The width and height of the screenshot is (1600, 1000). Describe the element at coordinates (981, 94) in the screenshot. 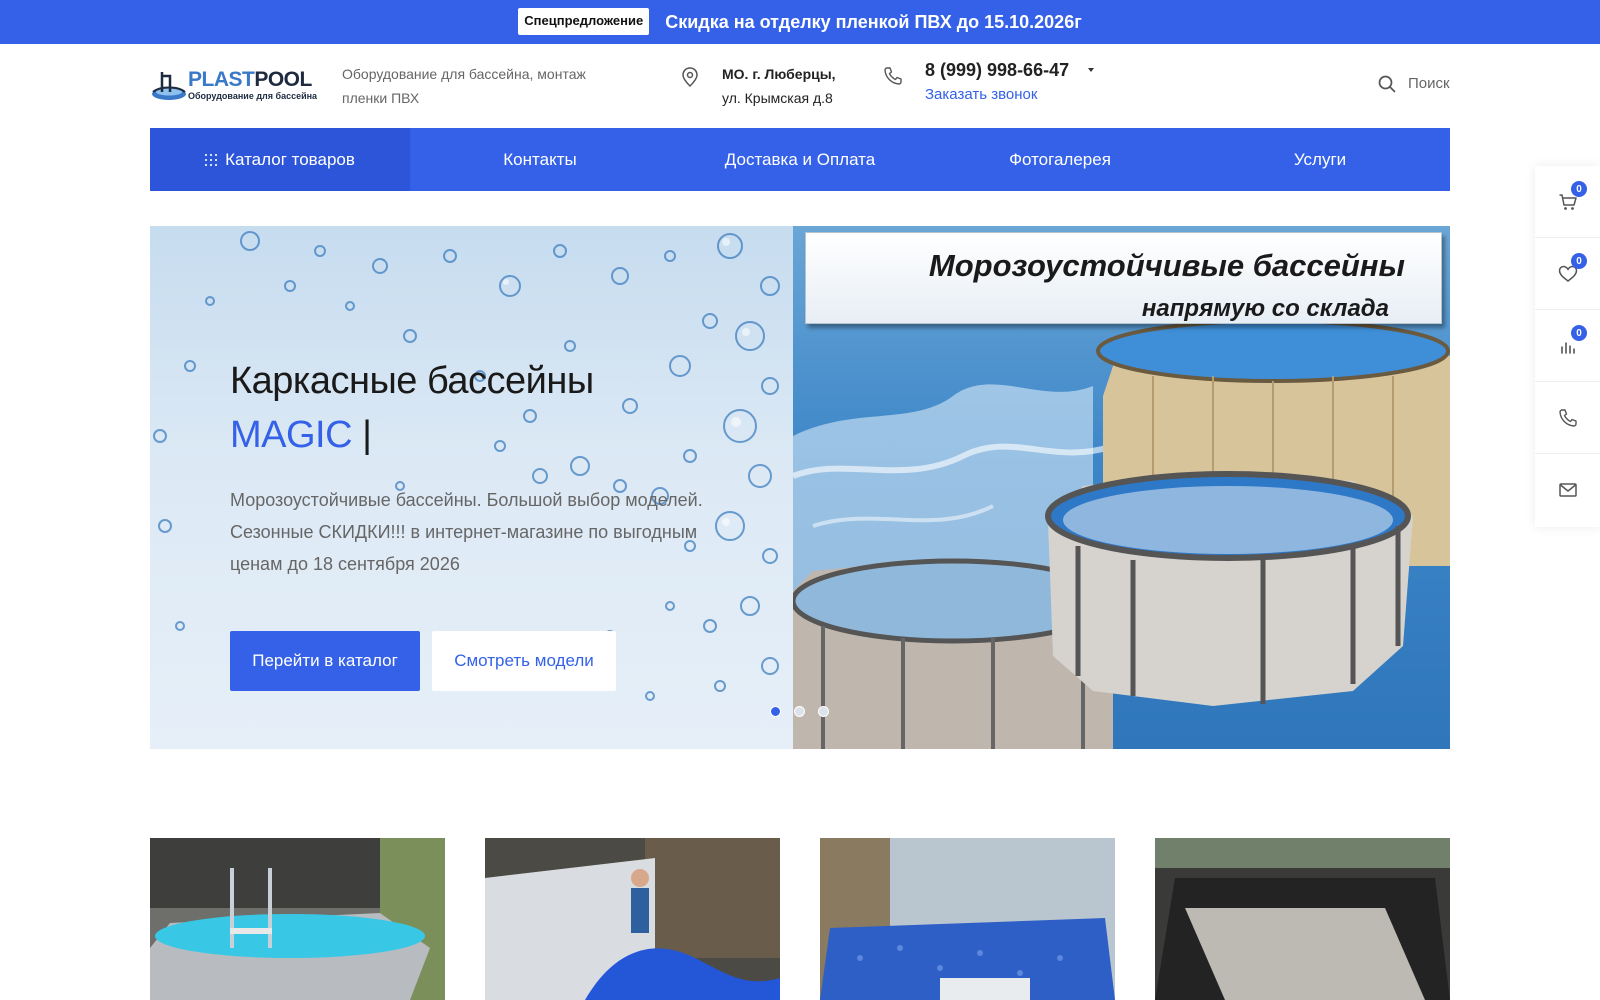

I see `callback-link: Заказать звонок` at that location.